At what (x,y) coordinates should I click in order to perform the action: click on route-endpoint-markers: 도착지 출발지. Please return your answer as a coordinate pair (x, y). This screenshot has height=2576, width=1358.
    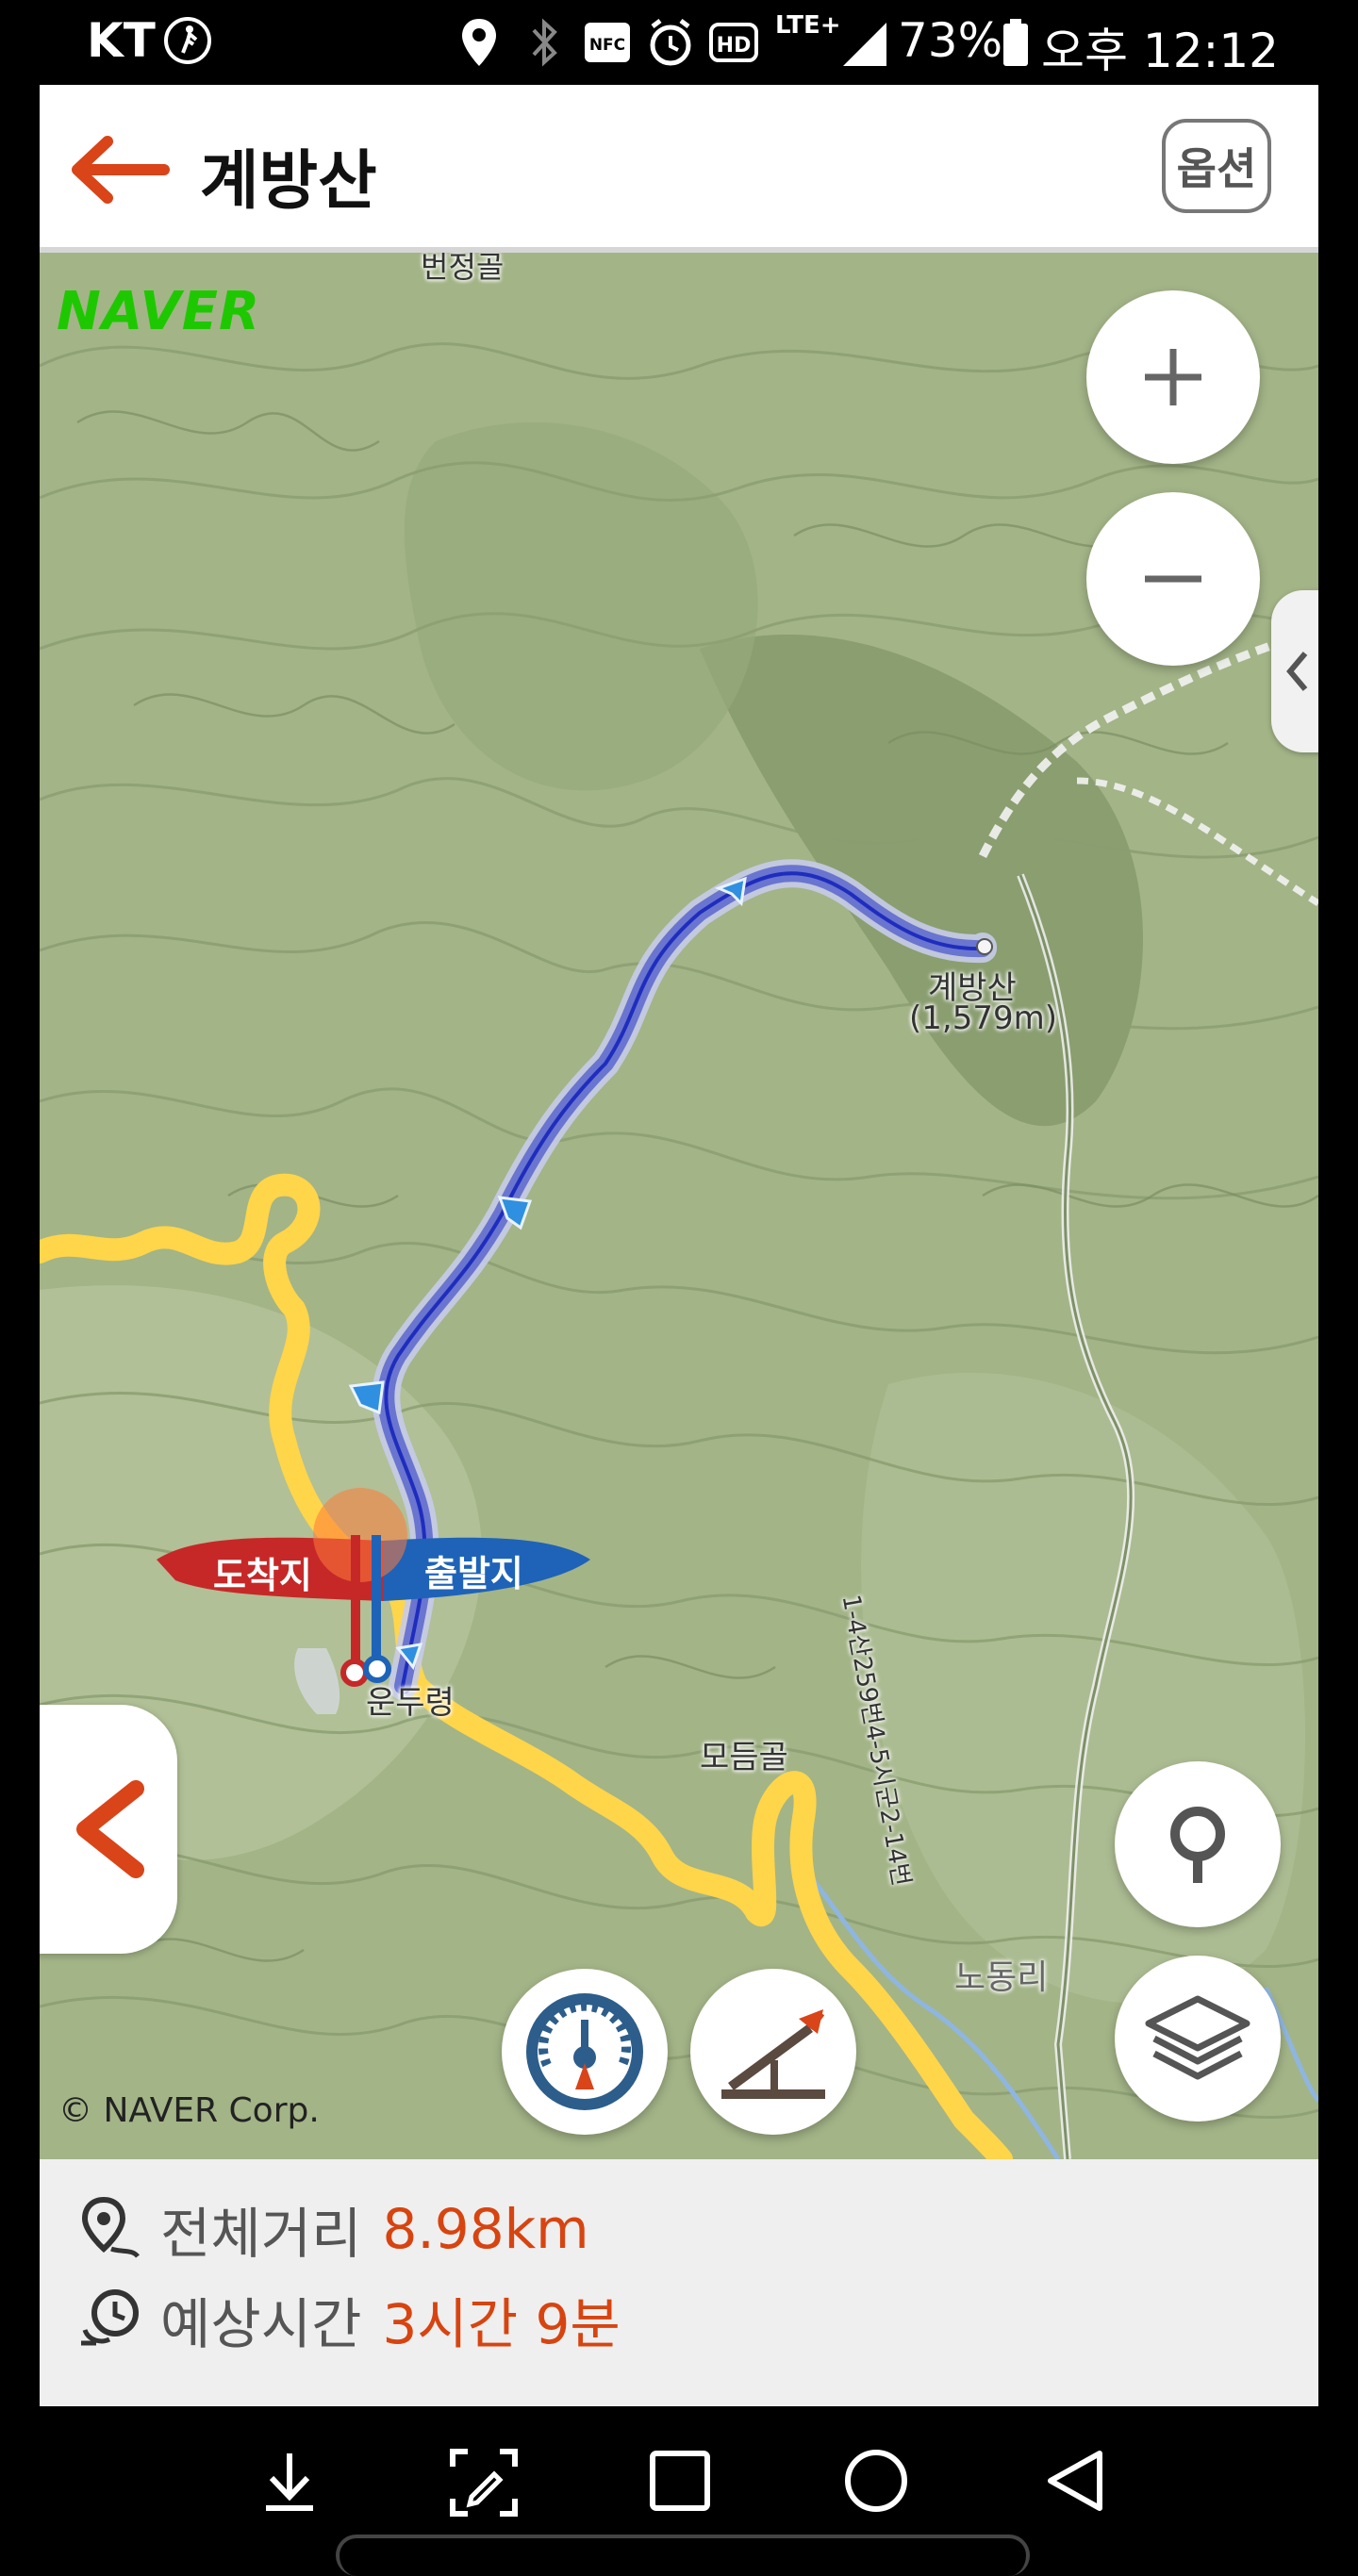
    Looking at the image, I should click on (383, 1596).